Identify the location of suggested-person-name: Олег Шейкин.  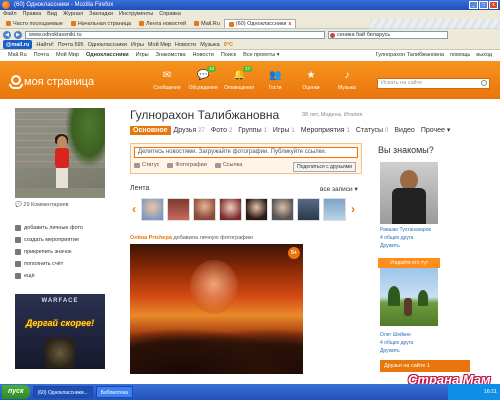
(395, 335).